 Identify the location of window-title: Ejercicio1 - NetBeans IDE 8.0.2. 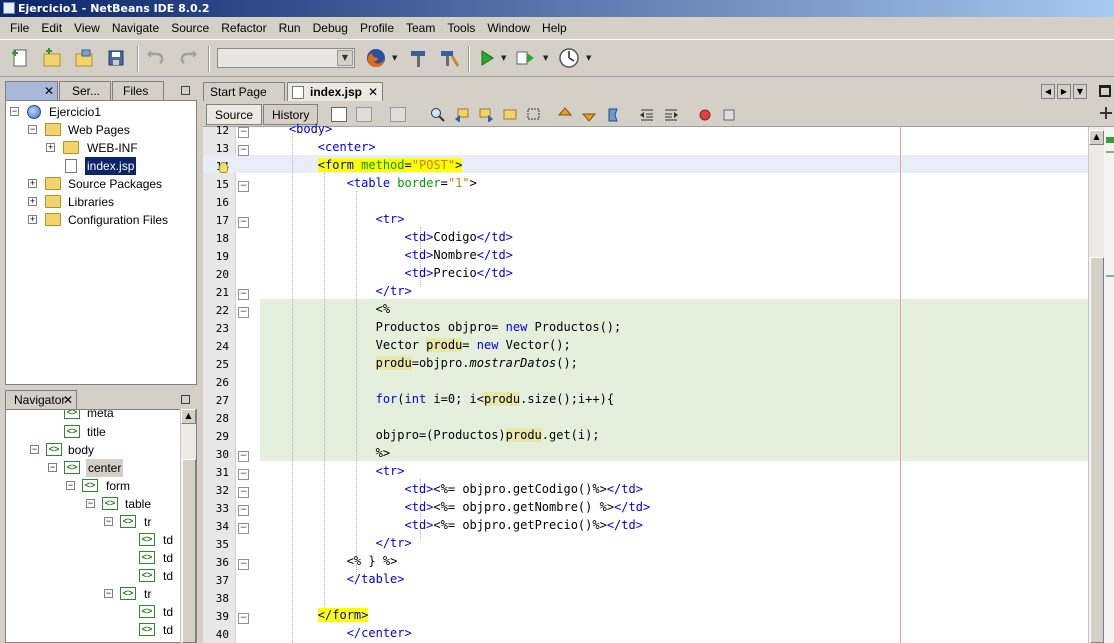
(114, 8).